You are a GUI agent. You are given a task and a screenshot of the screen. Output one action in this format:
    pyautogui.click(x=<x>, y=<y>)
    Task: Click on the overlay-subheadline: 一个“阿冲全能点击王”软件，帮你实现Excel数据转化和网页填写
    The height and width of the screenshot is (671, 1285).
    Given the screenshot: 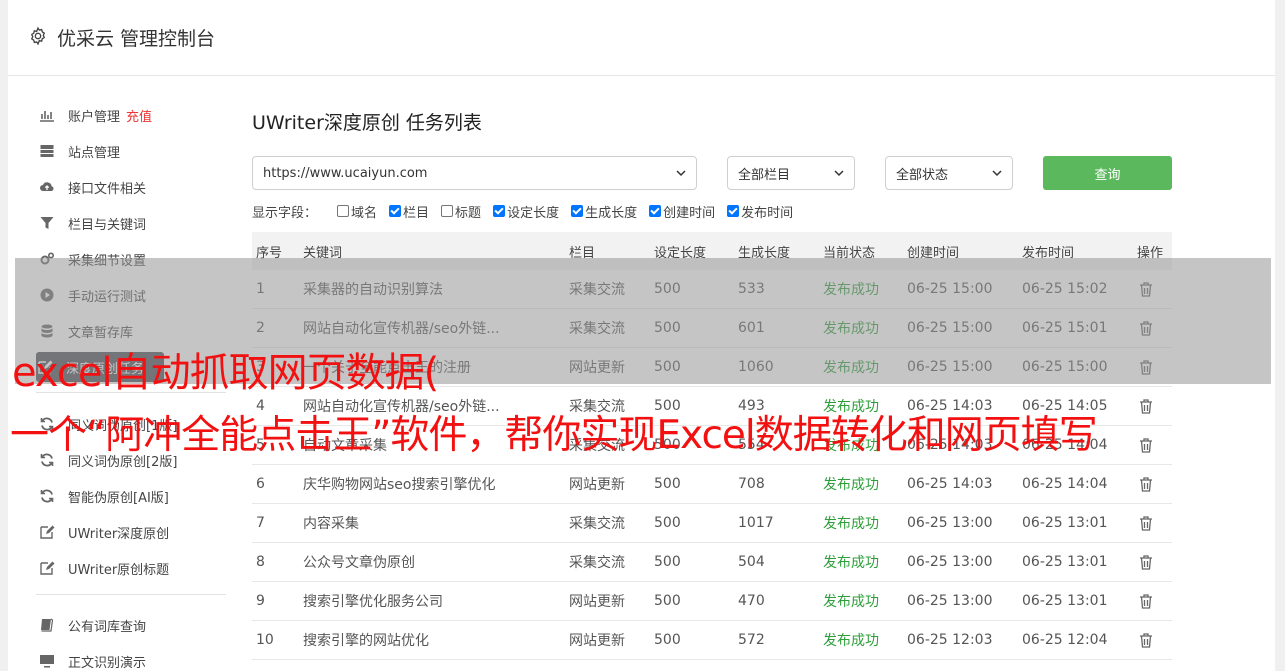 What is the action you would take?
    pyautogui.click(x=554, y=435)
    